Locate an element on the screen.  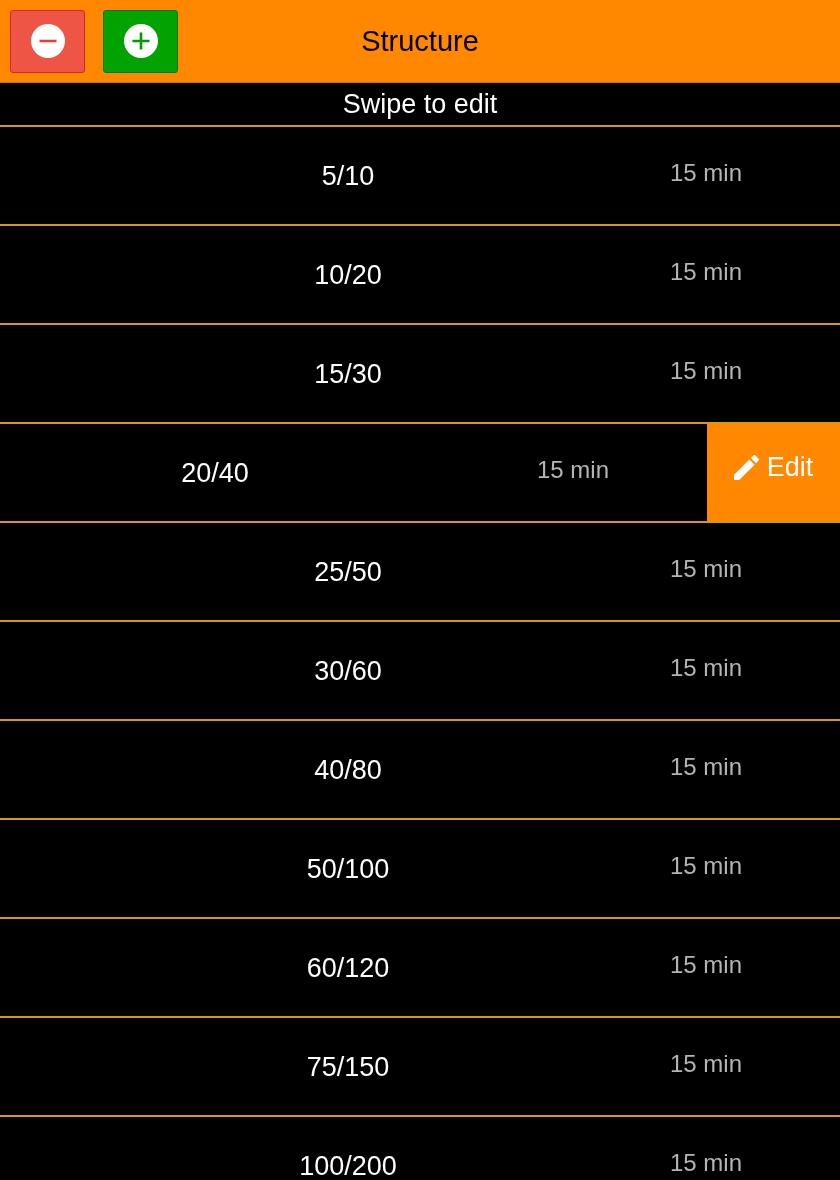
pencil-icon is located at coordinates (746, 467).